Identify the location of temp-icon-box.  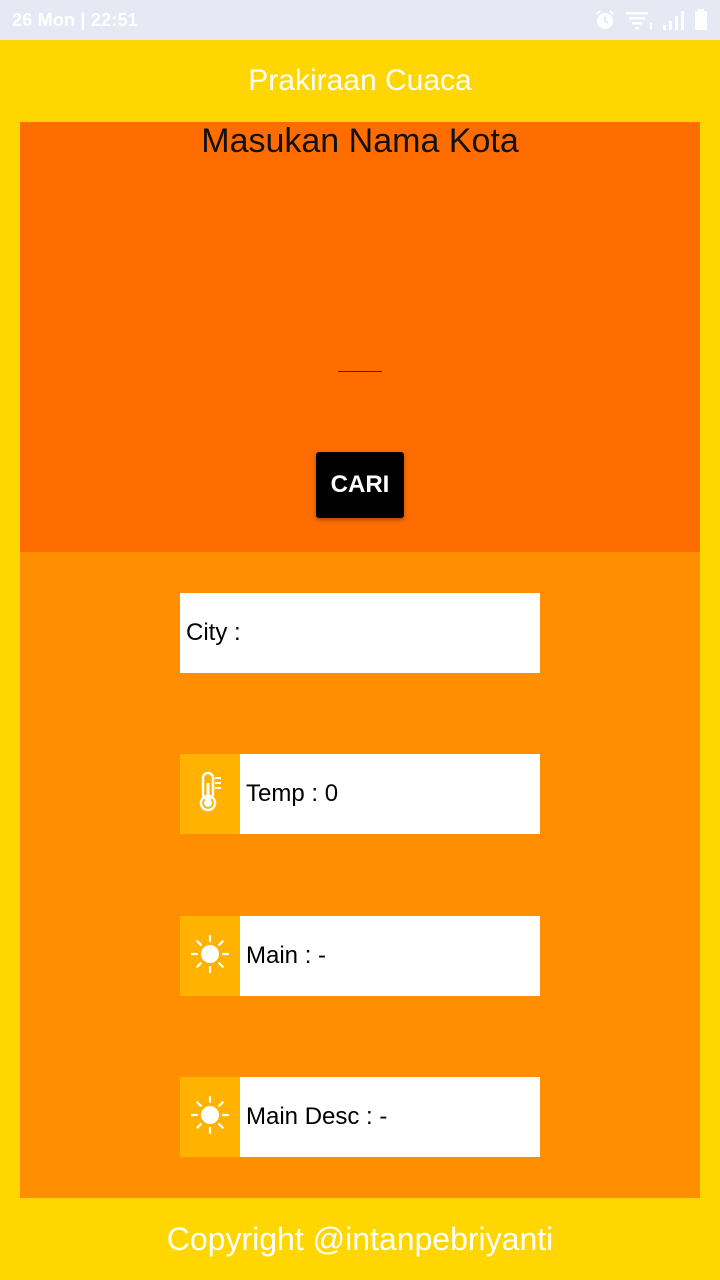
(210, 794).